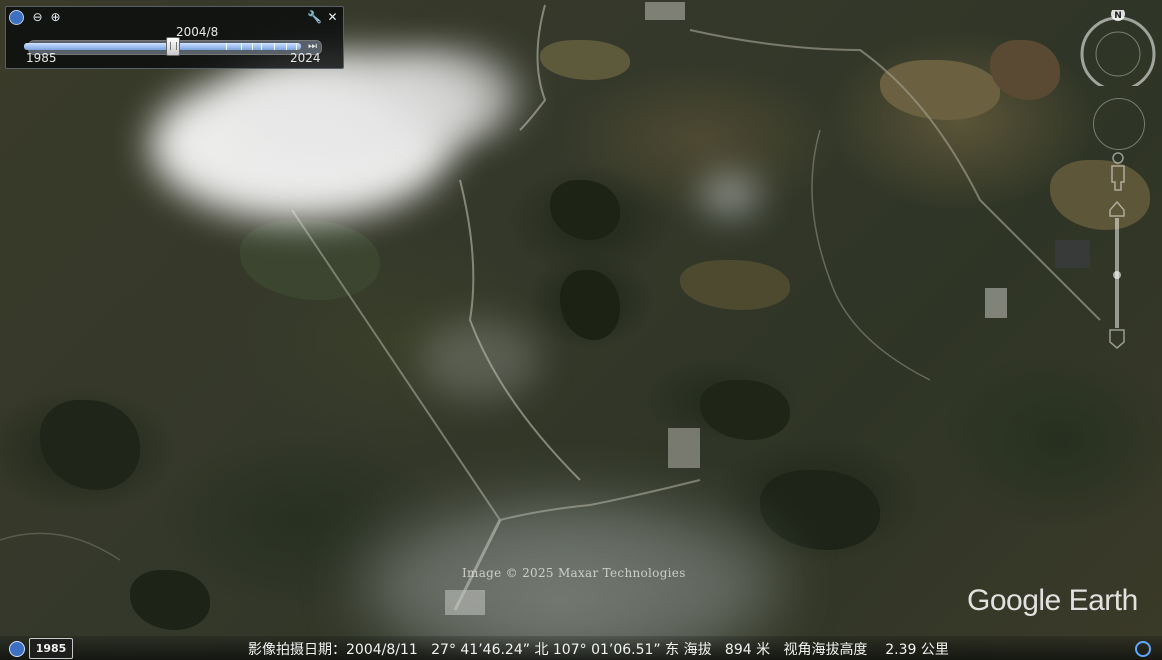 This screenshot has height=660, width=1162. I want to click on haze, so click(480, 360).